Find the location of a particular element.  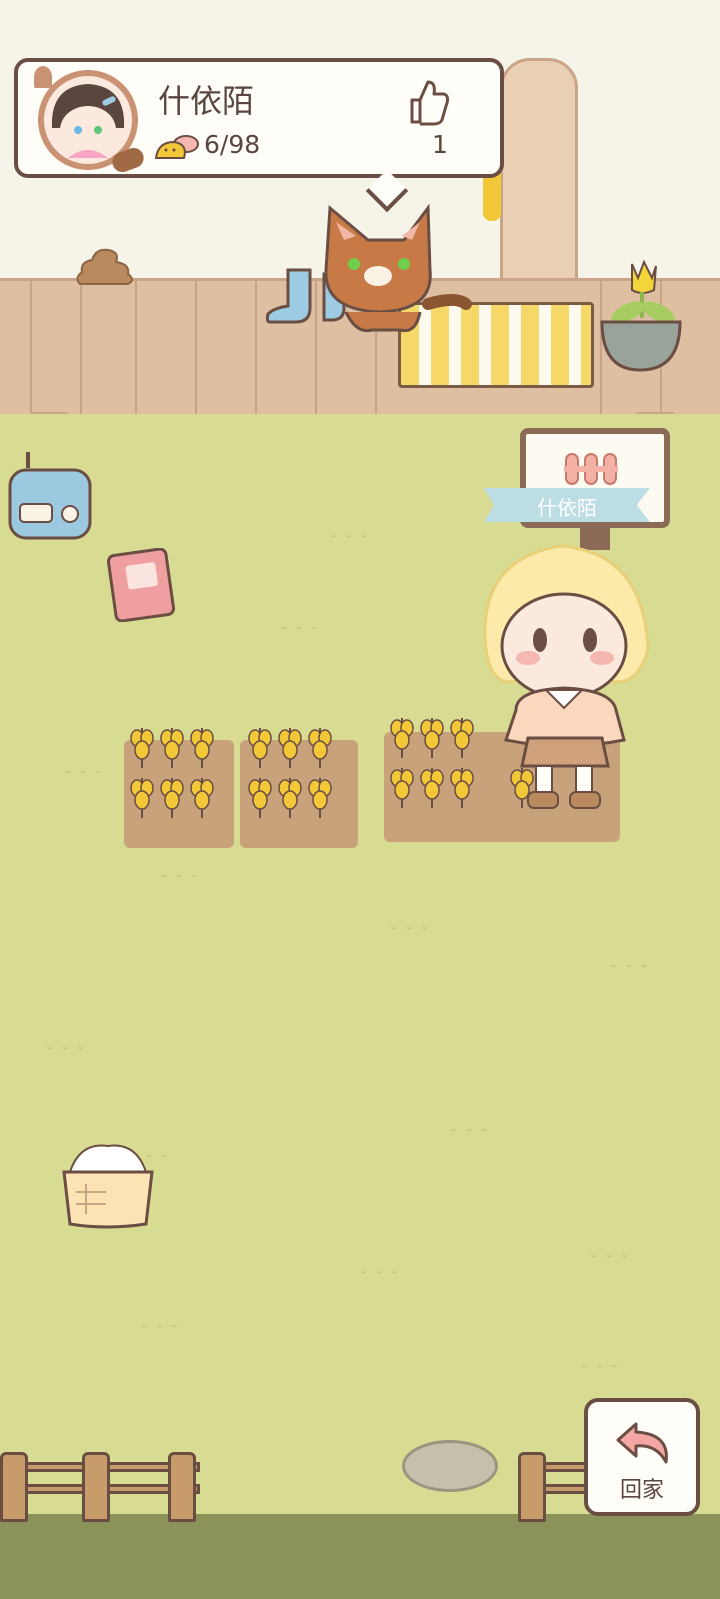

farmer-girl-character is located at coordinates (564, 678).